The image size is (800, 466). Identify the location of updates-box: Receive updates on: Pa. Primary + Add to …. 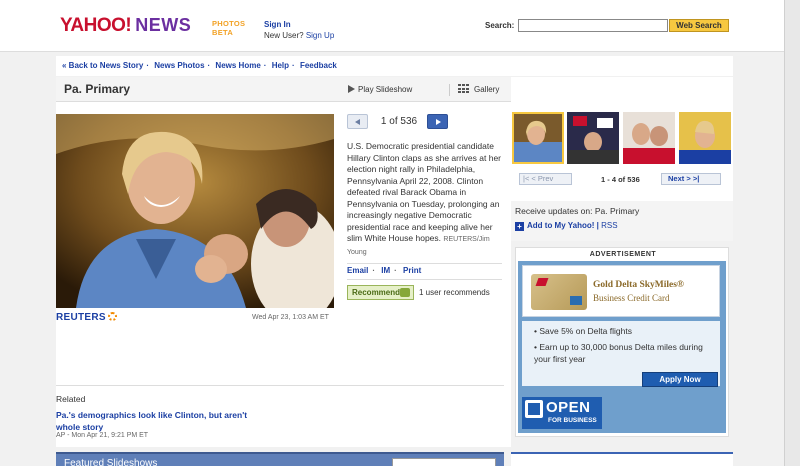
(622, 221).